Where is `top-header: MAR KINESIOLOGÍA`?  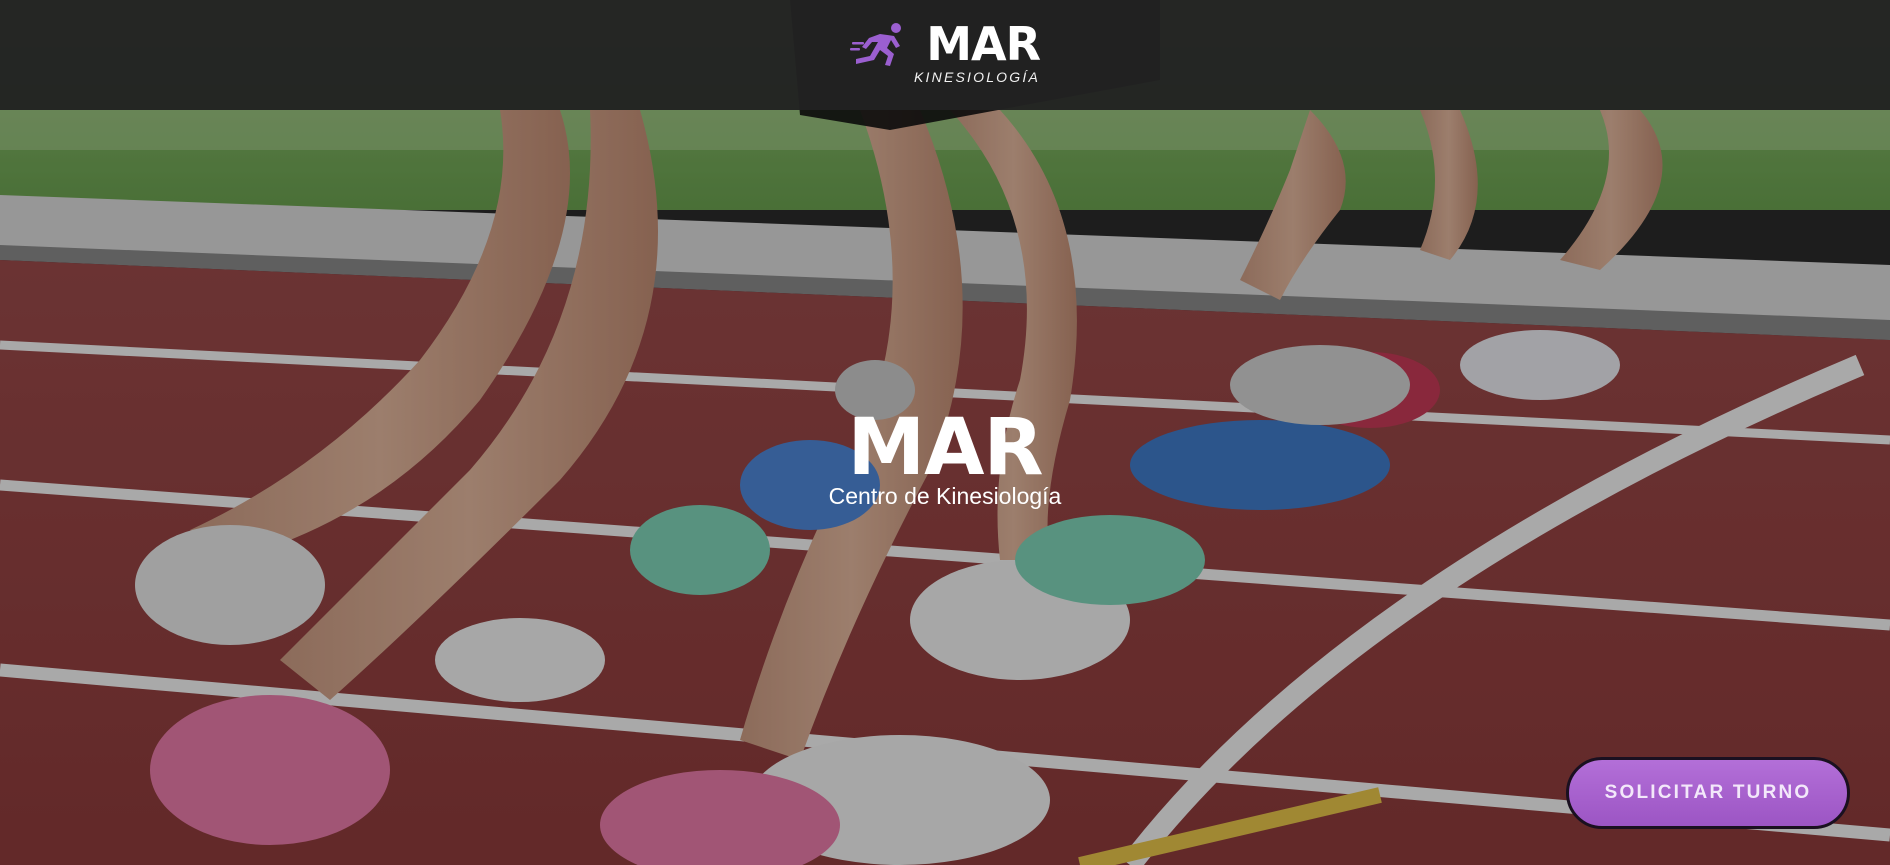 top-header: MAR KINESIOLOGÍA is located at coordinates (945, 55).